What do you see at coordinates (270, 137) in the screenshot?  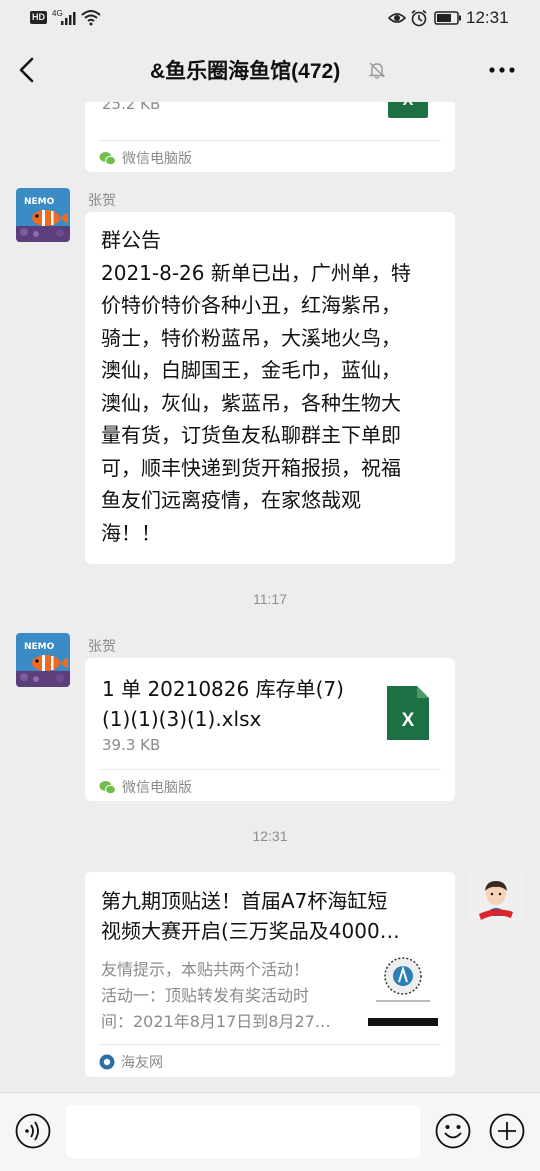 I see `file-message-bubble-previous: 25.2 KB X 微信电脑版` at bounding box center [270, 137].